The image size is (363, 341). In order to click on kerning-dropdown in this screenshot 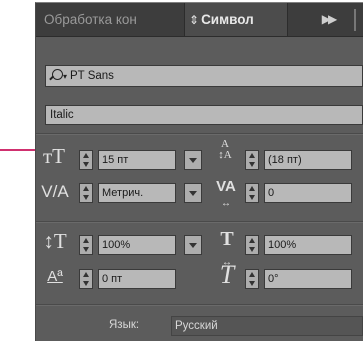, I will do `click(193, 193)`.